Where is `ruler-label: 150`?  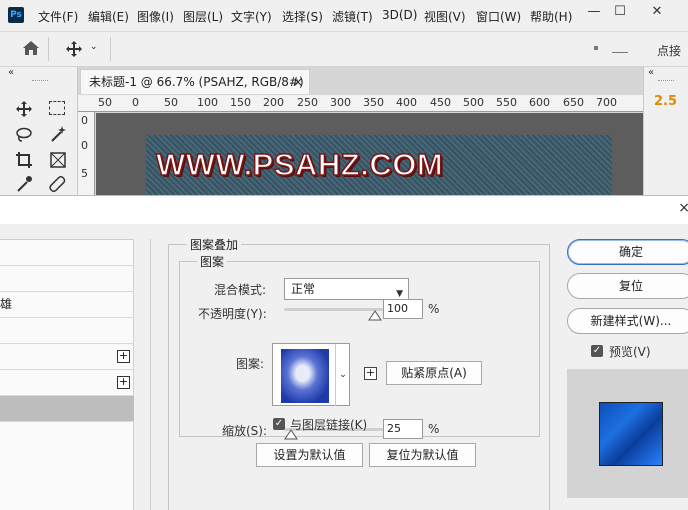 ruler-label: 150 is located at coordinates (240, 102).